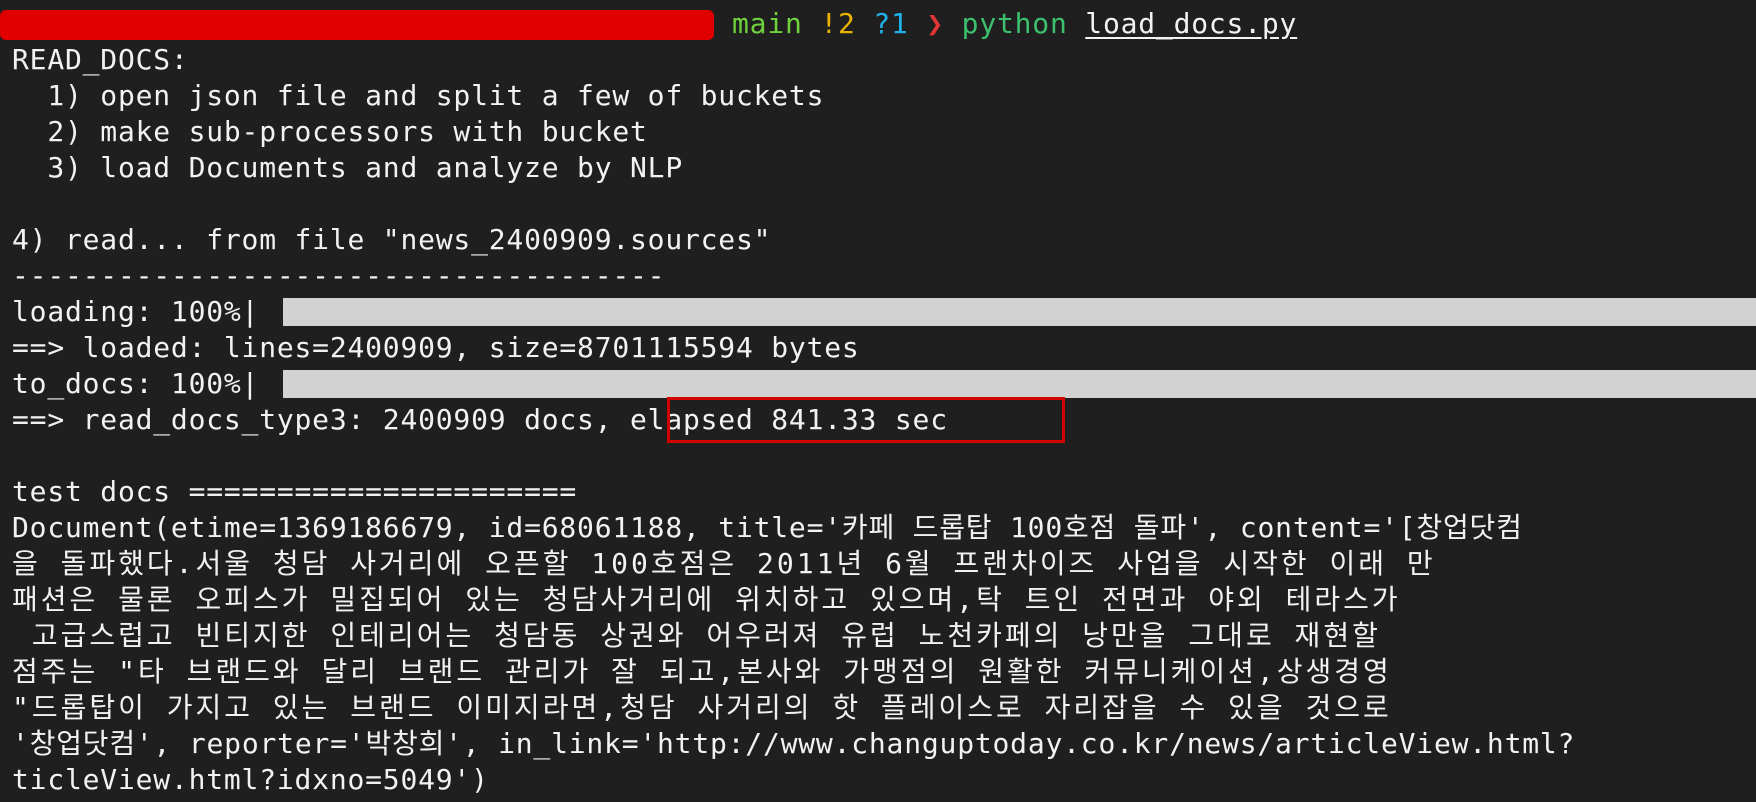 Image resolution: width=1756 pixels, height=802 pixels. What do you see at coordinates (321, 419) in the screenshot?
I see `read-docs-prefix: ==> read_docs_type3: 2400909 docs,` at bounding box center [321, 419].